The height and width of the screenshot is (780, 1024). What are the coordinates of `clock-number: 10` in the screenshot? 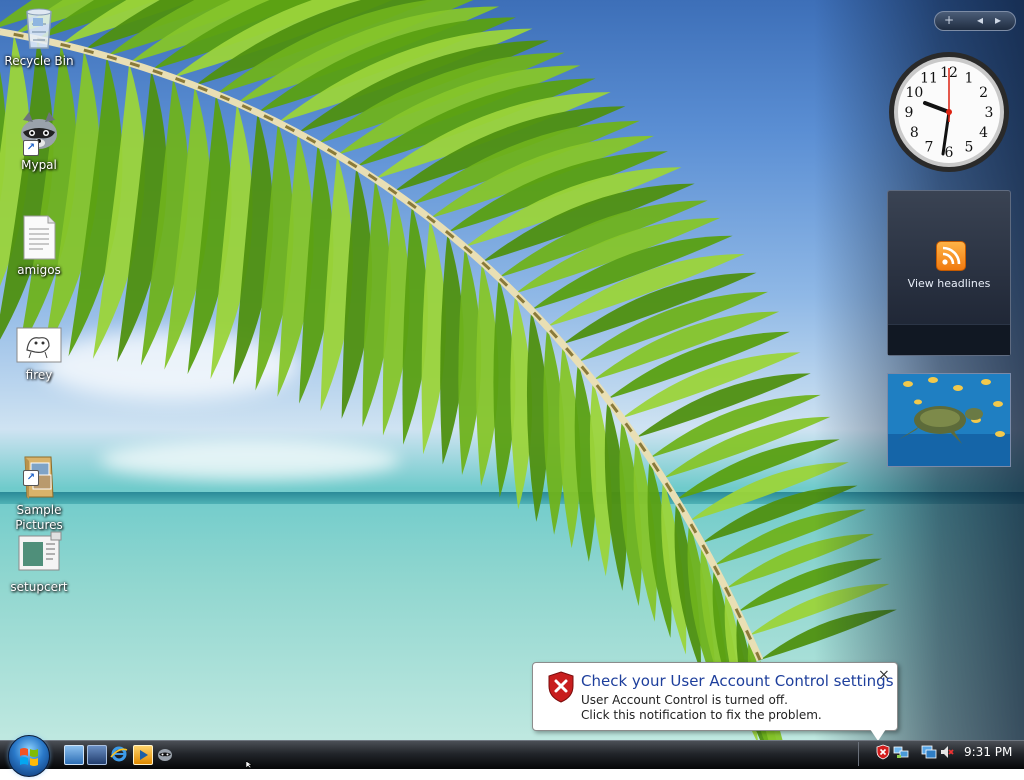 It's located at (914, 93).